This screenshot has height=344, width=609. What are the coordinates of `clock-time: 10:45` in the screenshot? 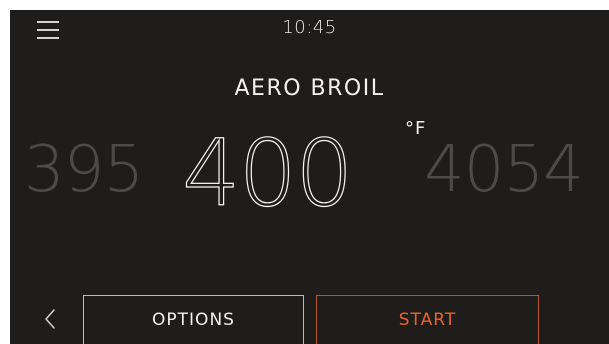 It's located at (309, 27).